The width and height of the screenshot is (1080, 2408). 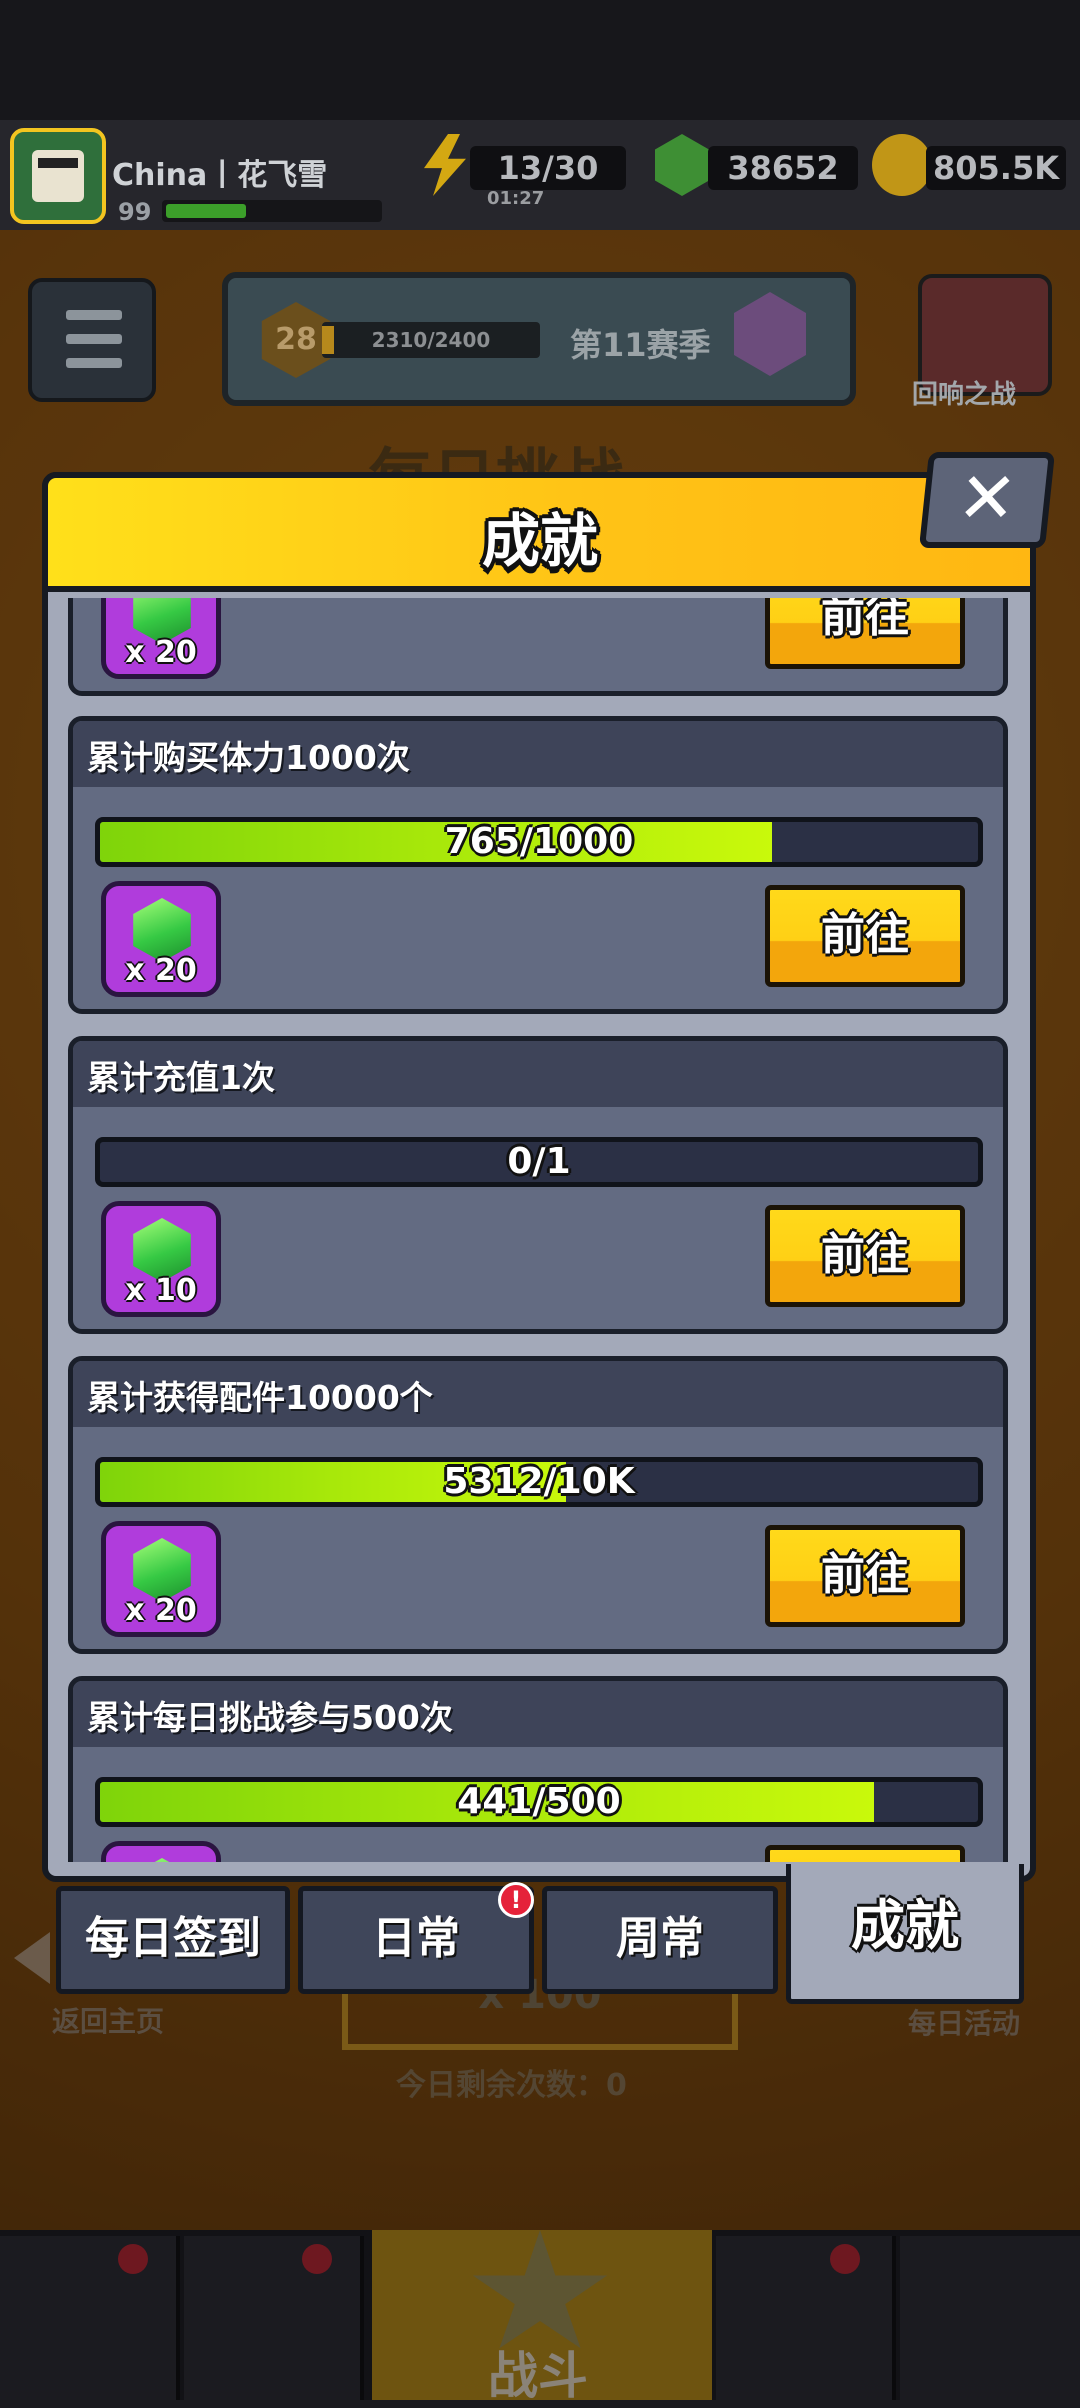 What do you see at coordinates (538, 1074) in the screenshot?
I see `achievement-header: 累计充值1次` at bounding box center [538, 1074].